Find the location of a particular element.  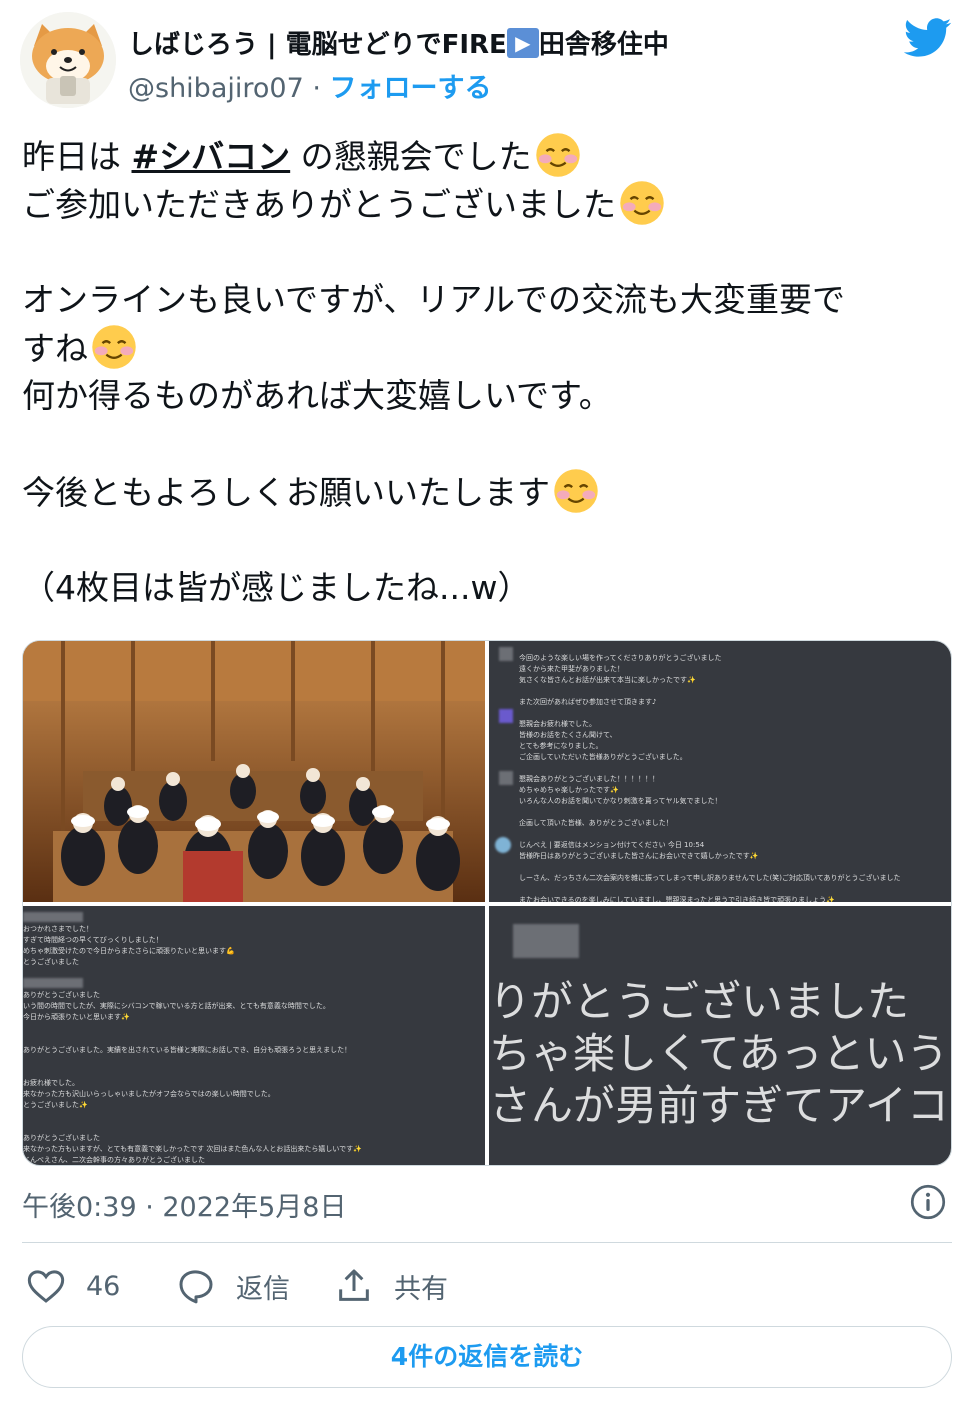

chat-line: 今回のような楽しい場を作ってくださりありがとうございました is located at coordinates (620, 658).